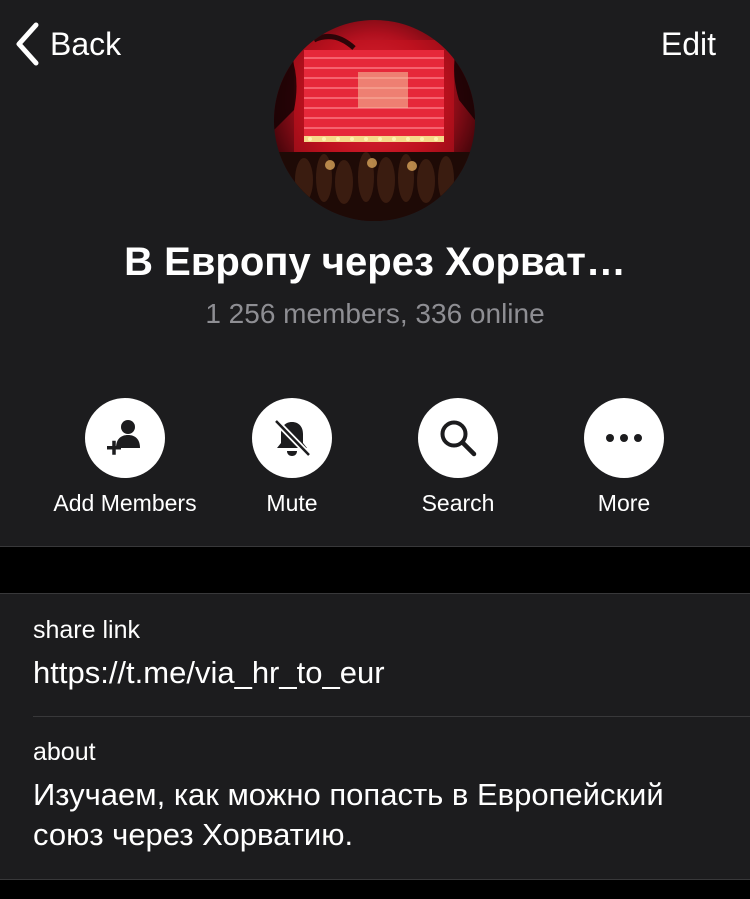 The height and width of the screenshot is (899, 750). What do you see at coordinates (391, 716) in the screenshot?
I see `divider` at bounding box center [391, 716].